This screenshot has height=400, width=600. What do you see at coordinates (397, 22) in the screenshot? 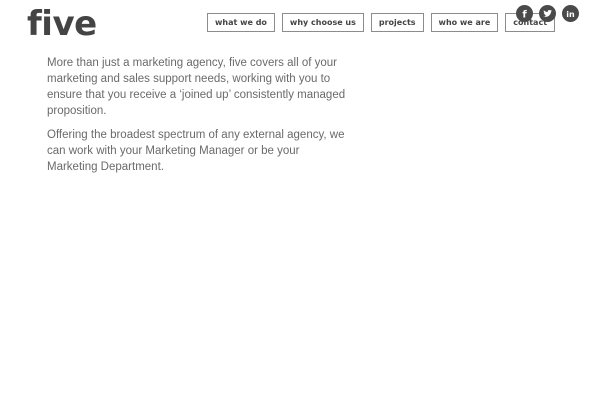
I see `nav-projects: projects` at bounding box center [397, 22].